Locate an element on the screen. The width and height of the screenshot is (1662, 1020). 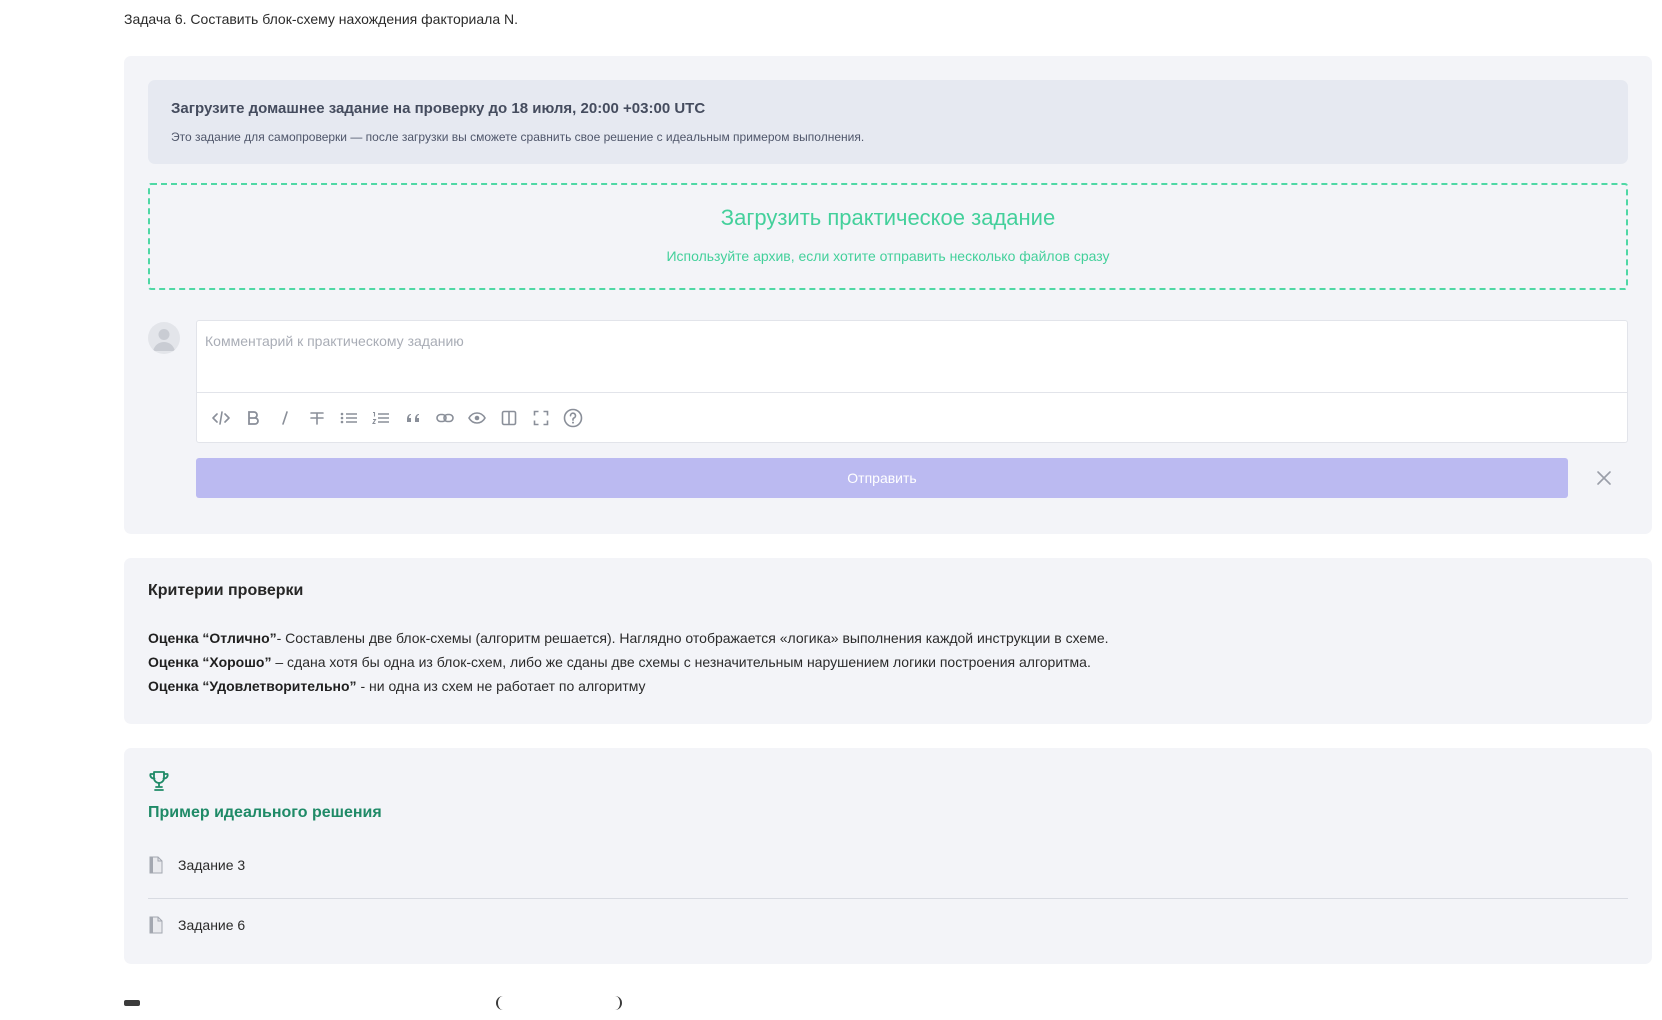
criteria-title: Критерии проверки is located at coordinates (226, 590).